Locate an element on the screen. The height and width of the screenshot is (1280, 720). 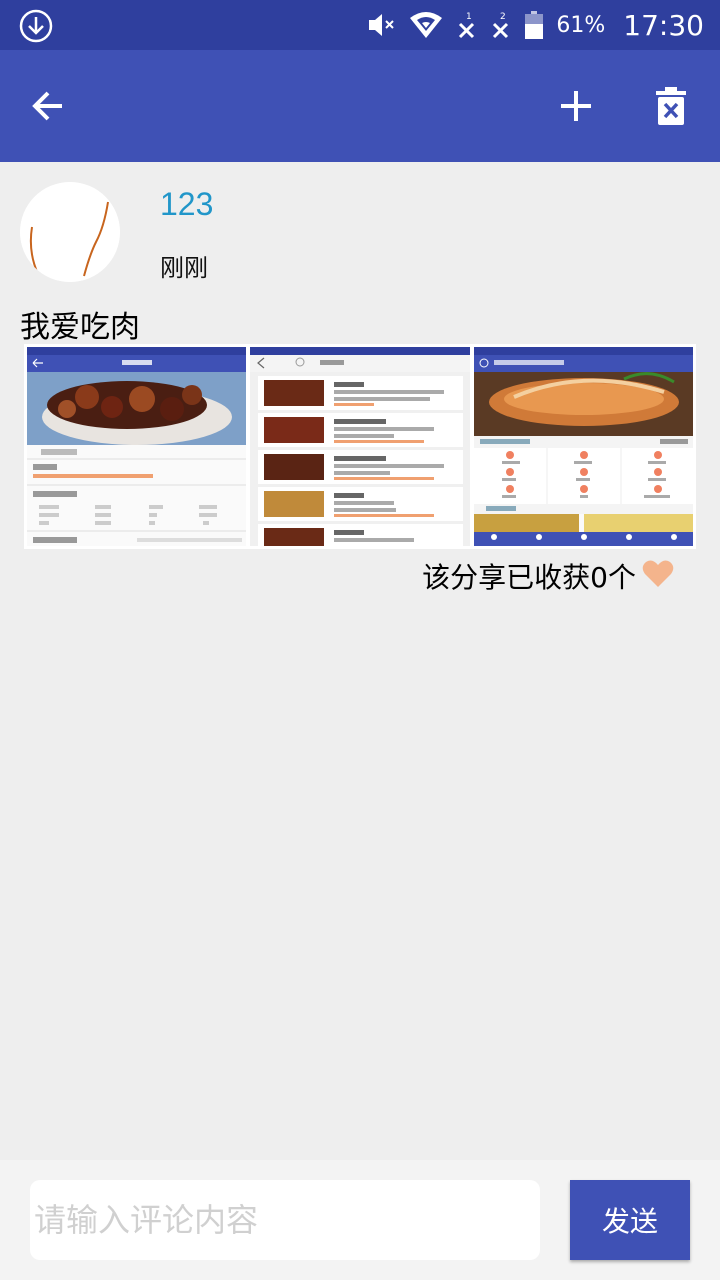
username: 123 is located at coordinates (186, 204).